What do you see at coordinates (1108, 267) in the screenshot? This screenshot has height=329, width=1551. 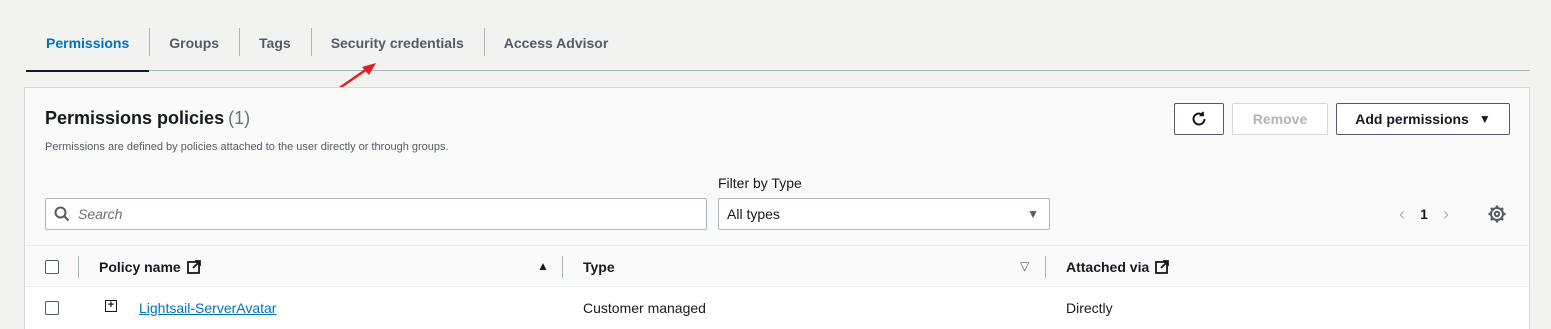 I see `column-label: Attached via` at bounding box center [1108, 267].